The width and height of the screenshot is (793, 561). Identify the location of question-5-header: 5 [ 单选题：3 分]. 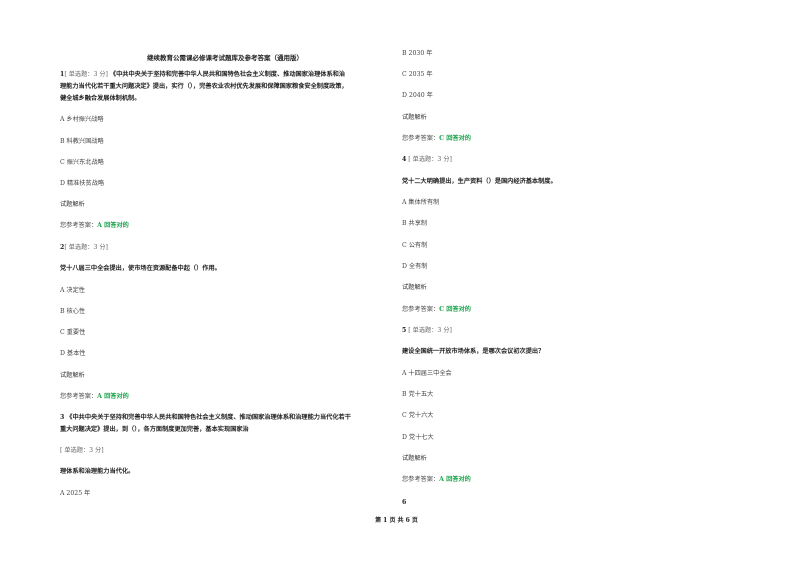
(427, 331).